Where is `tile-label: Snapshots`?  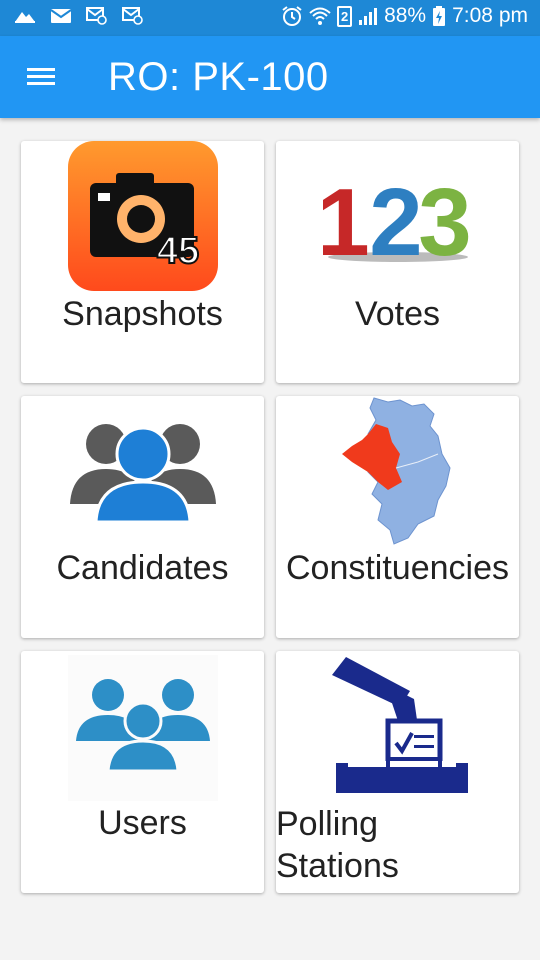
tile-label: Snapshots is located at coordinates (142, 314).